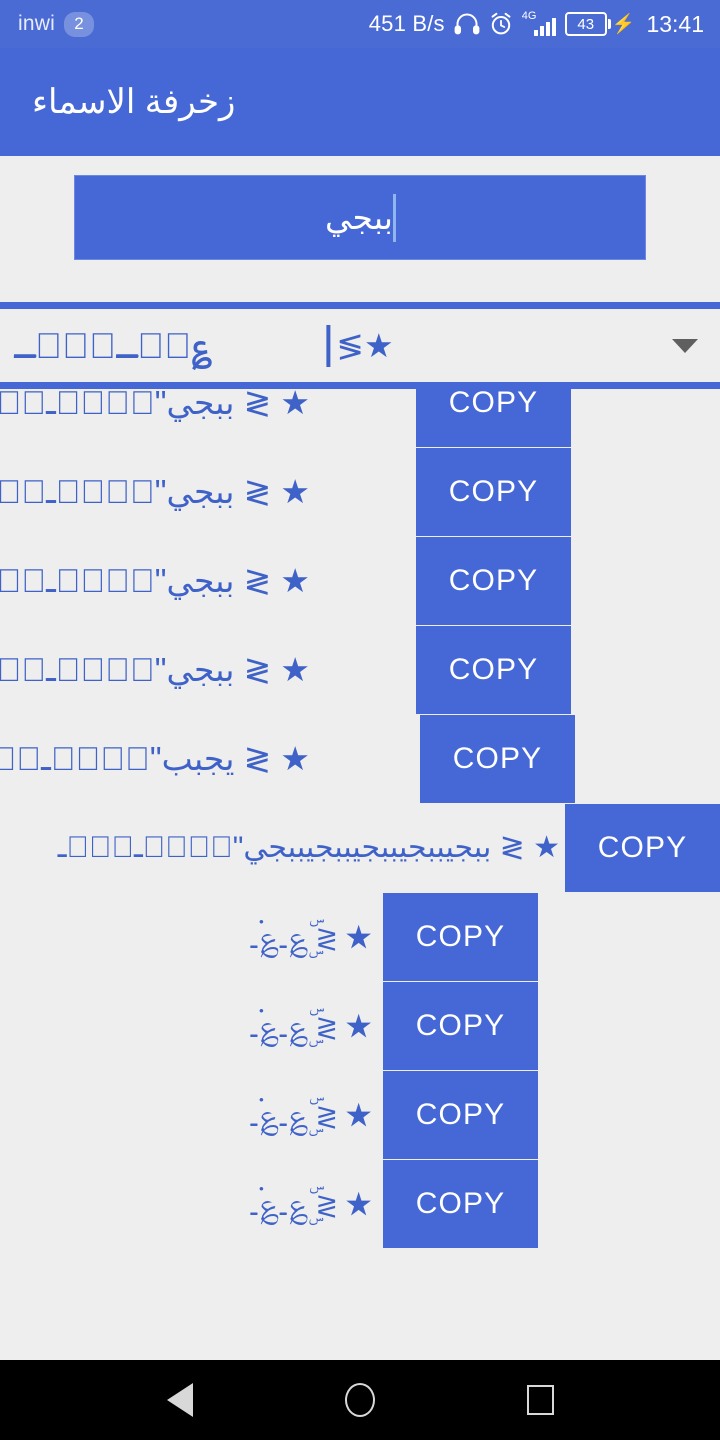 The width and height of the screenshot is (720, 1440). What do you see at coordinates (394, 217) in the screenshot?
I see `text-caret` at bounding box center [394, 217].